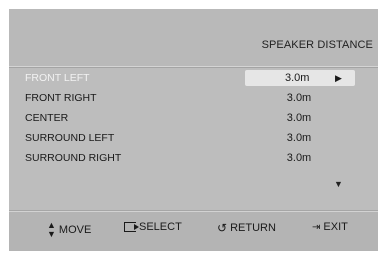 This screenshot has width=387, height=261. I want to click on enter-icon, so click(131, 227).